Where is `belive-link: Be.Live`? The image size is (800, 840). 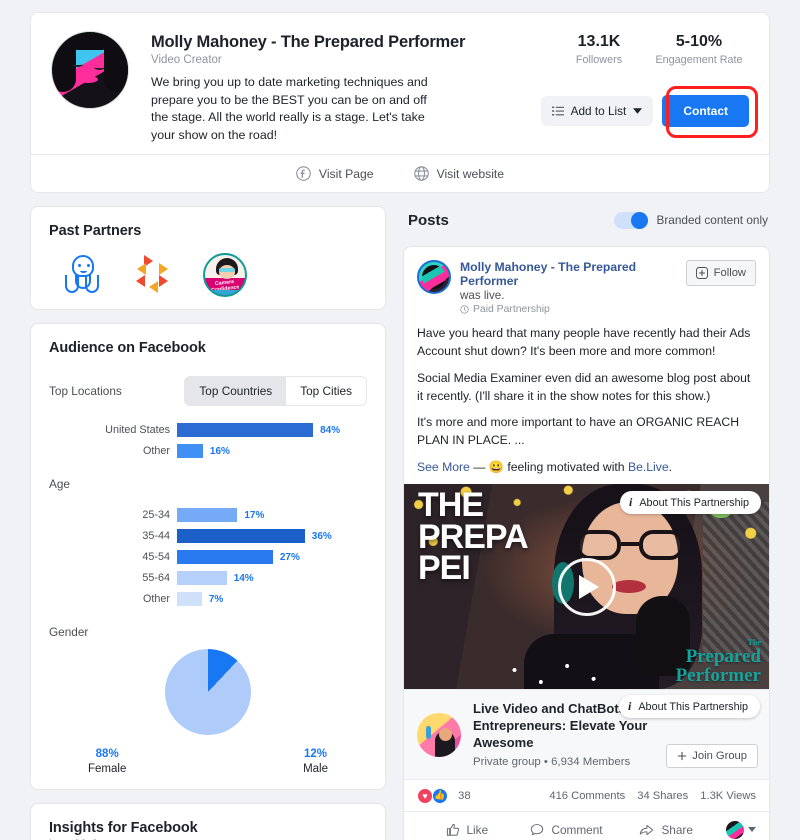 belive-link: Be.Live is located at coordinates (648, 467).